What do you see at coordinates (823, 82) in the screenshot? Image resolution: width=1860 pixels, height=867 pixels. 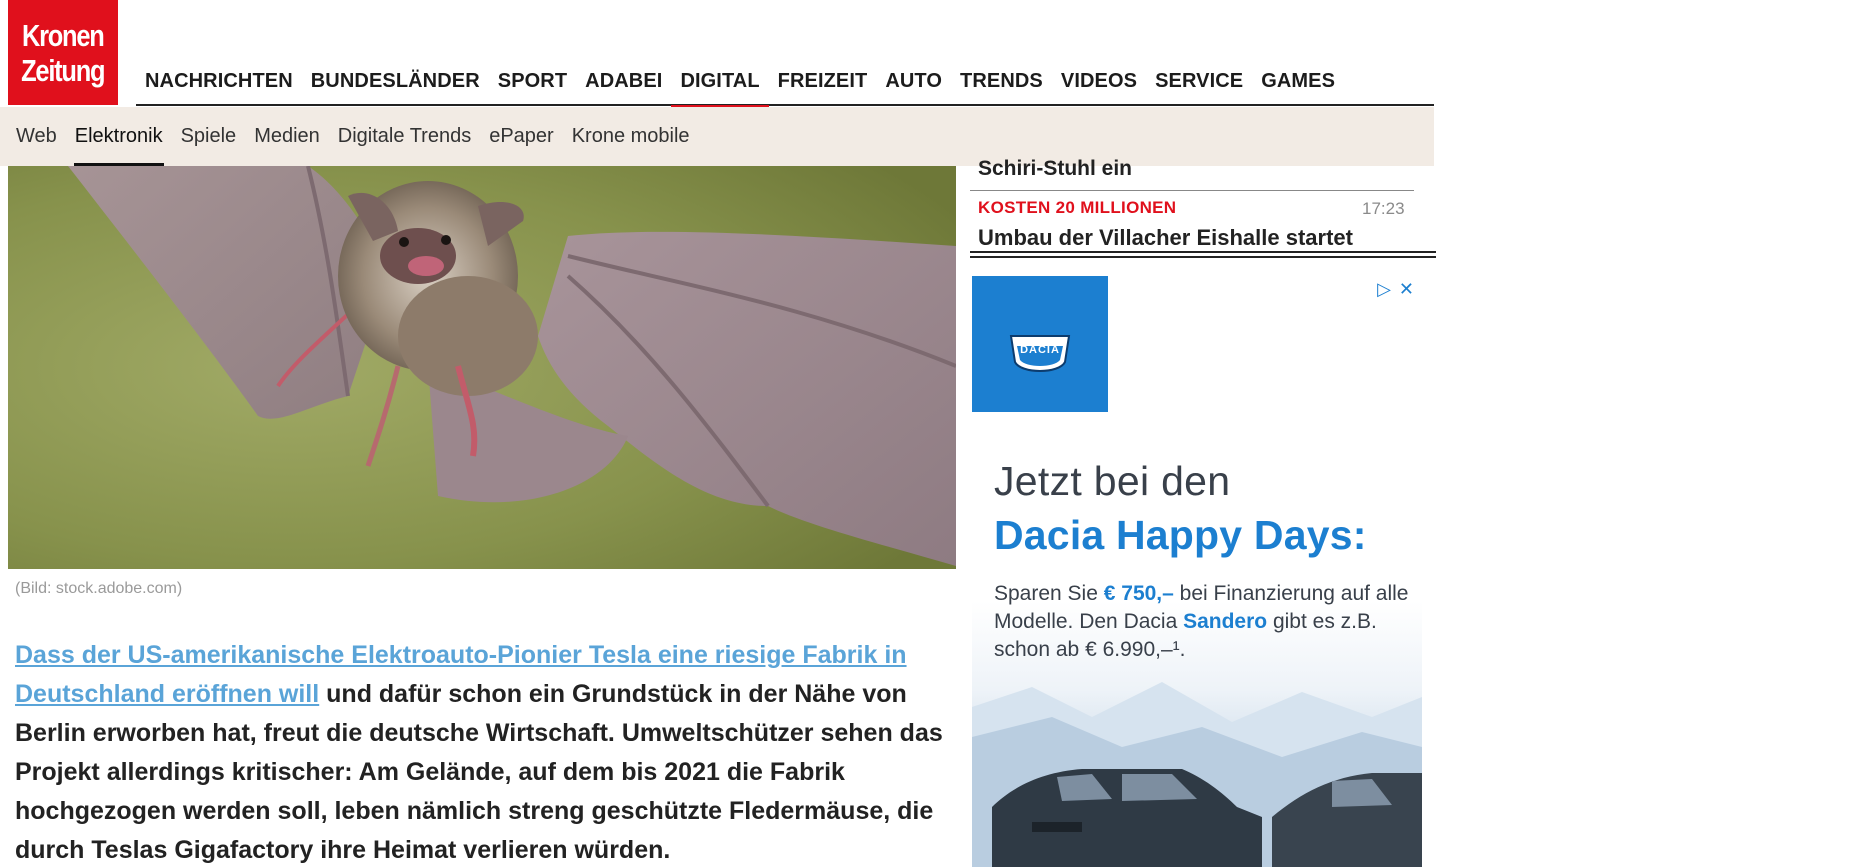 I see `nav-item-freizeit: FREIZEIT` at bounding box center [823, 82].